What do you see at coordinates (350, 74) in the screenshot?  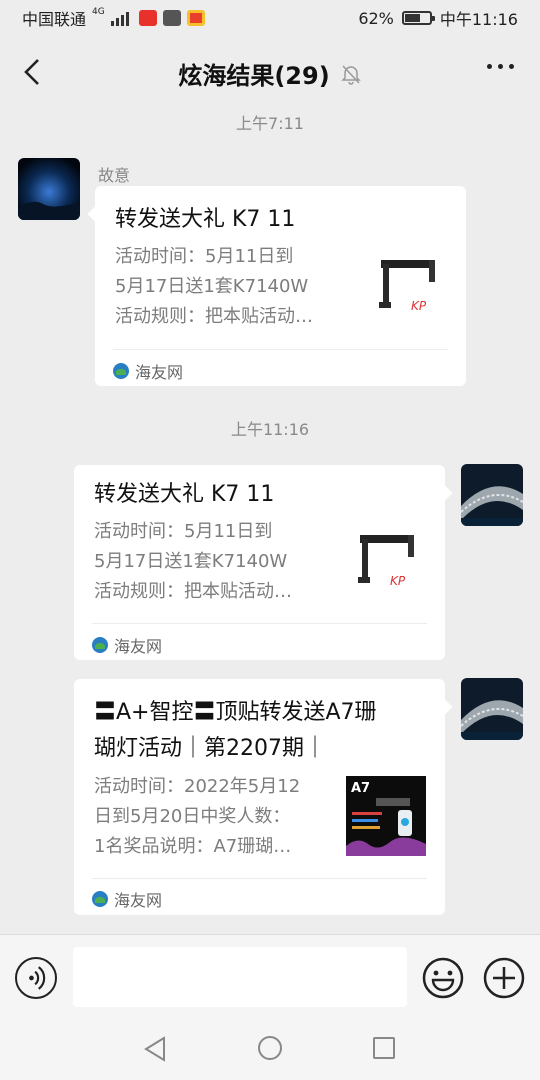 I see `mute-bell-icon` at bounding box center [350, 74].